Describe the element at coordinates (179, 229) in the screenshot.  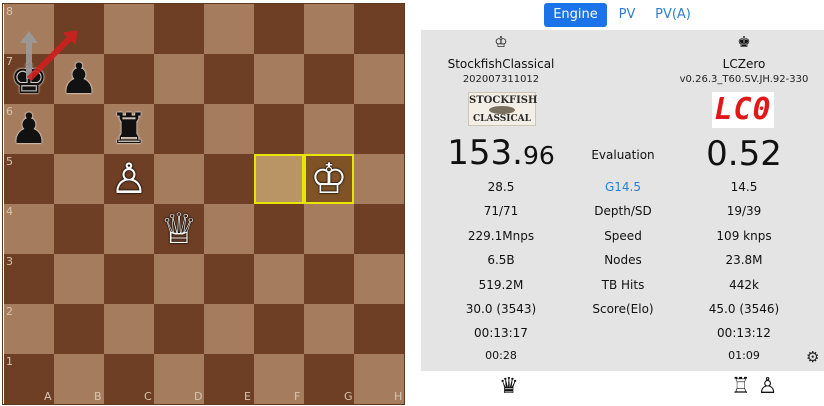
I see `white-queen-icon: ♕` at that location.